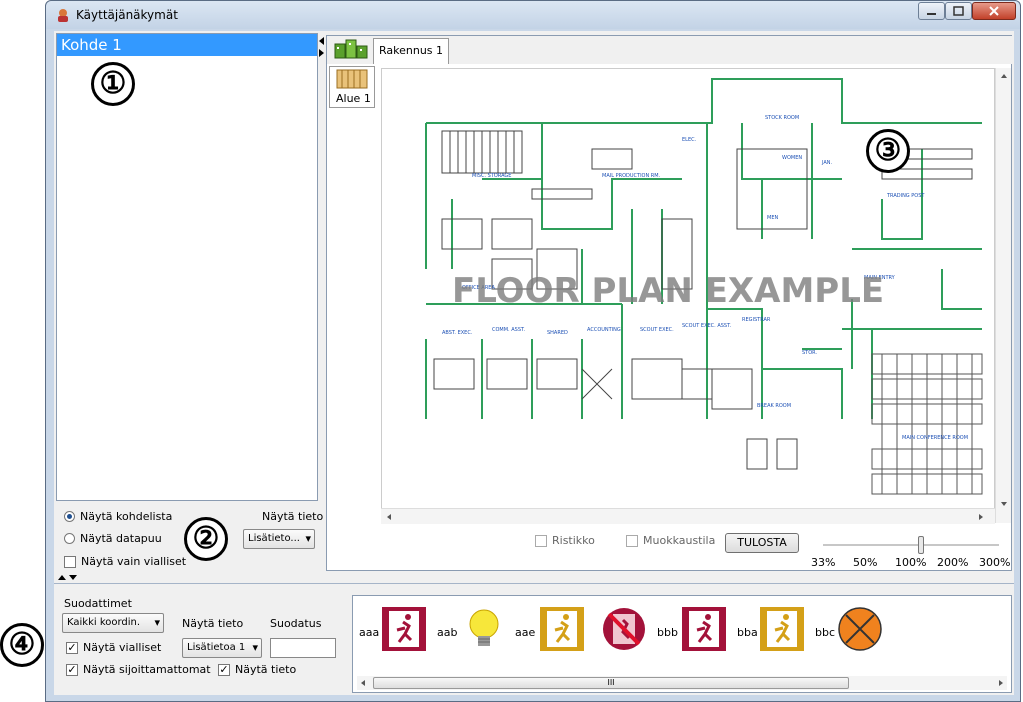  What do you see at coordinates (931, 11) in the screenshot?
I see `minimize-button` at bounding box center [931, 11].